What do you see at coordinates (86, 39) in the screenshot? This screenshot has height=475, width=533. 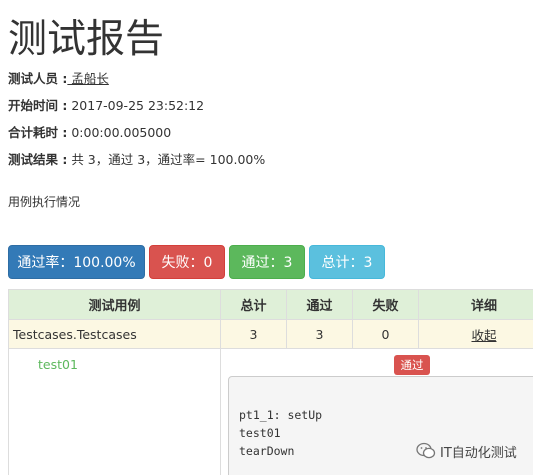 I see `page-title: 测试报告` at bounding box center [86, 39].